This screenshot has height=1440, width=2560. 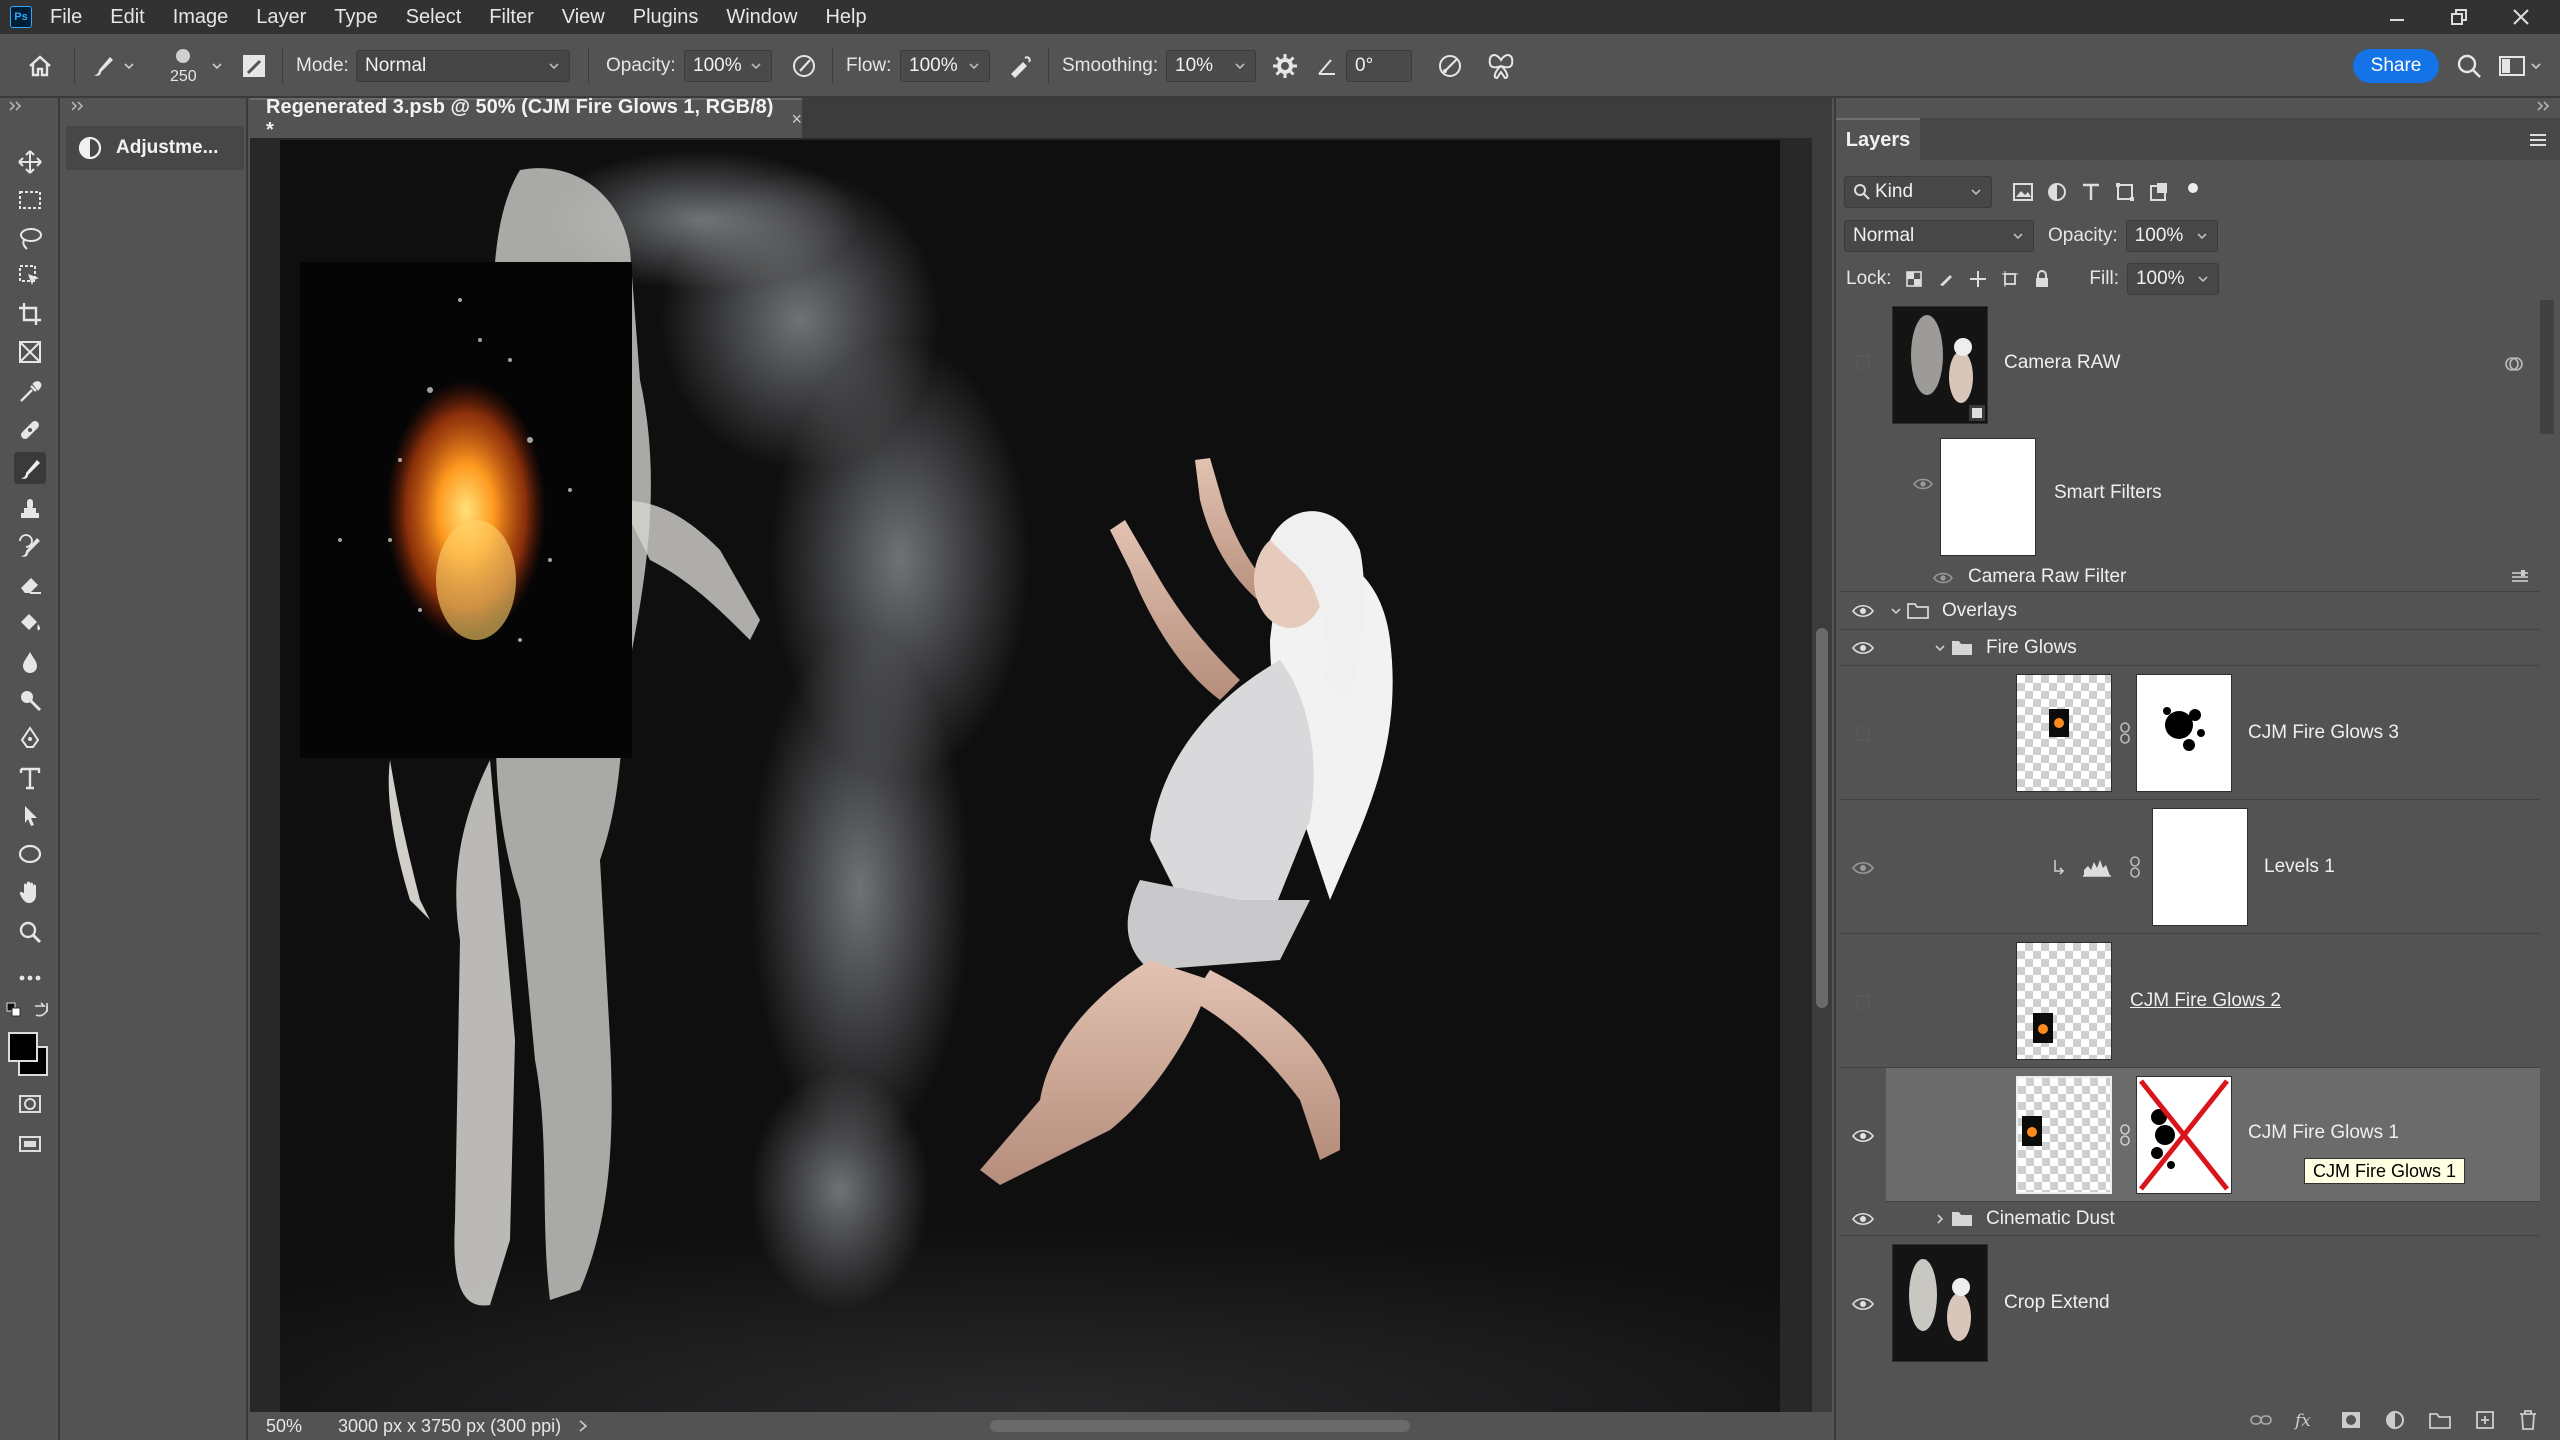 I want to click on layer-levels-1: Levels 1, so click(x=2190, y=867).